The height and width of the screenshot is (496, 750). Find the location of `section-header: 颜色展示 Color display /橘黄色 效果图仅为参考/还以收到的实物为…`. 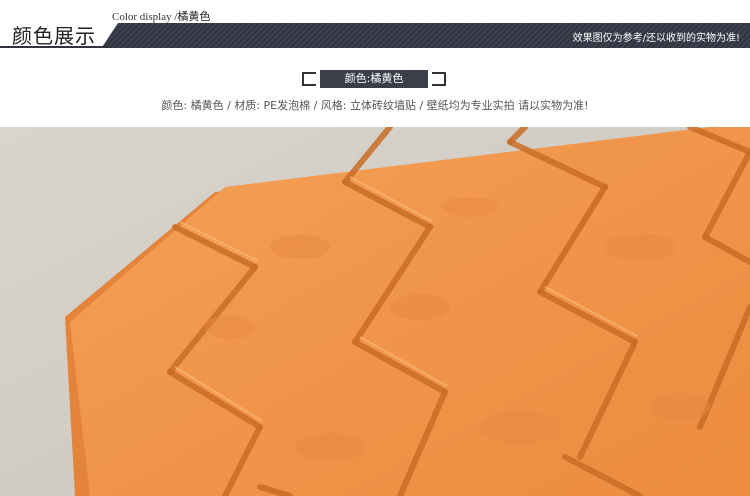

section-header: 颜色展示 Color display /橘黄色 效果图仅为参考/还以收到的实物为… is located at coordinates (375, 24).